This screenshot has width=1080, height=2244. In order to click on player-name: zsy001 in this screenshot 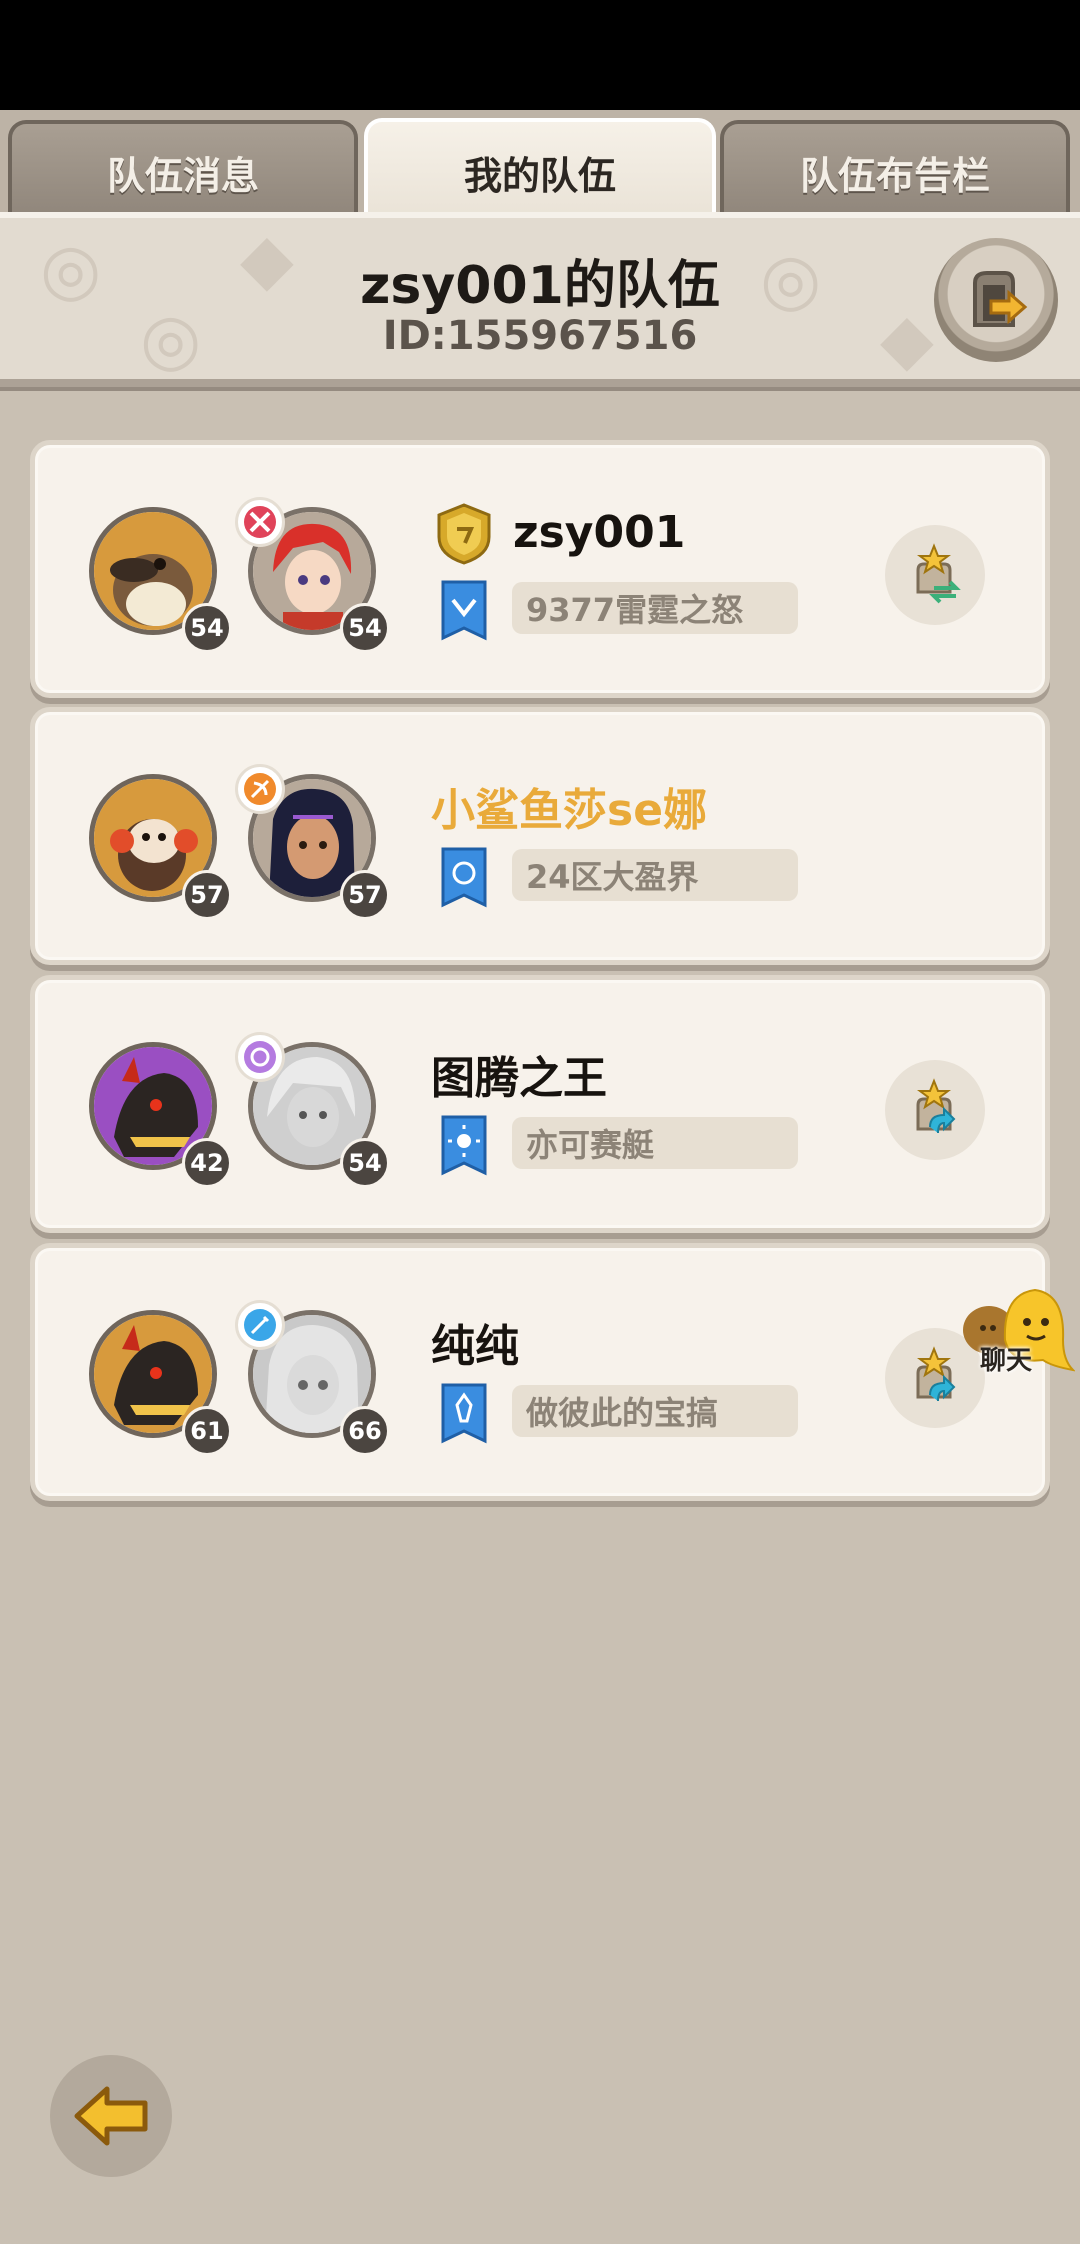, I will do `click(599, 532)`.